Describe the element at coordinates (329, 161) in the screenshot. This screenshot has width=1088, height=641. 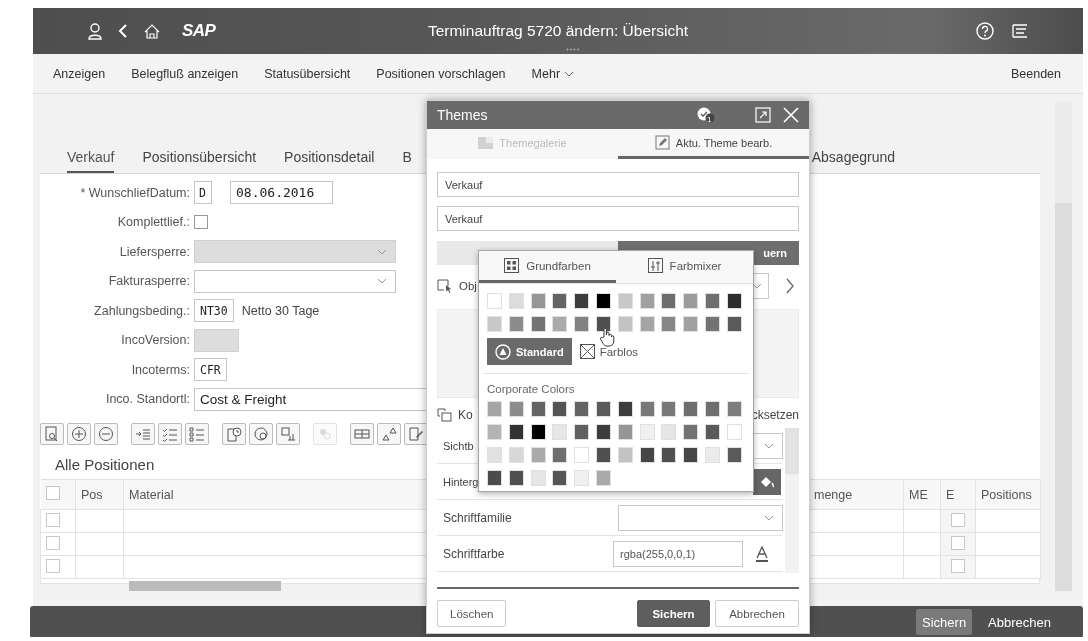
I see `tab: Positionsdetail` at that location.